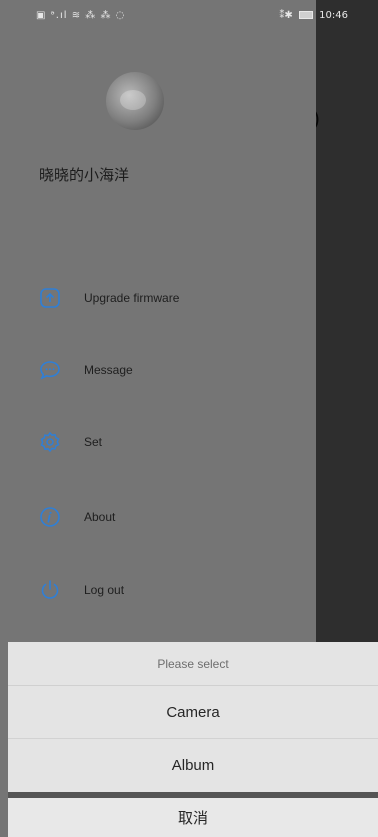 The height and width of the screenshot is (837, 378). What do you see at coordinates (50, 517) in the screenshot?
I see `info-icon` at bounding box center [50, 517].